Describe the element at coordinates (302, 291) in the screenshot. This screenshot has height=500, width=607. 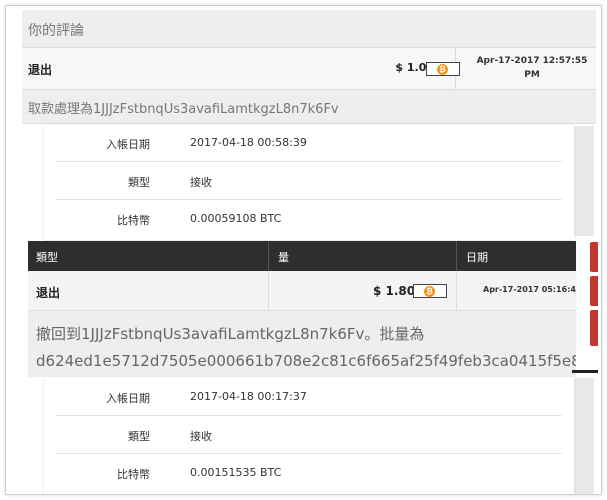
I see `table-row: 退出 $ 1.80 ₿ Apr-17-2017 05:16:4` at that location.